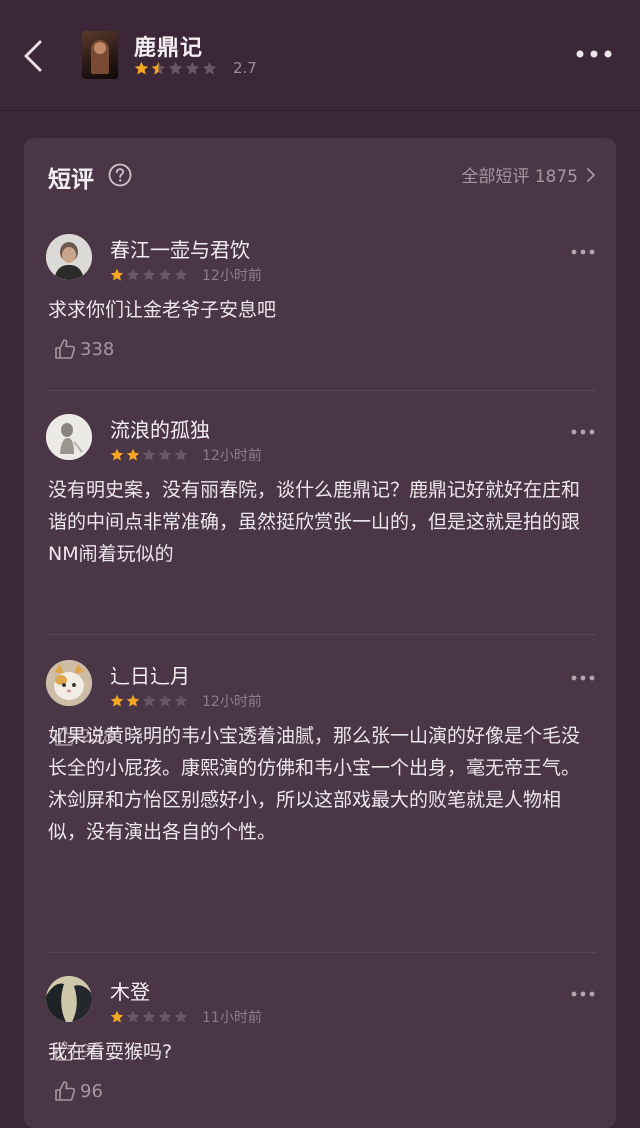 Image resolution: width=640 pixels, height=1128 pixels. What do you see at coordinates (130, 990) in the screenshot?
I see `username: 木登` at bounding box center [130, 990].